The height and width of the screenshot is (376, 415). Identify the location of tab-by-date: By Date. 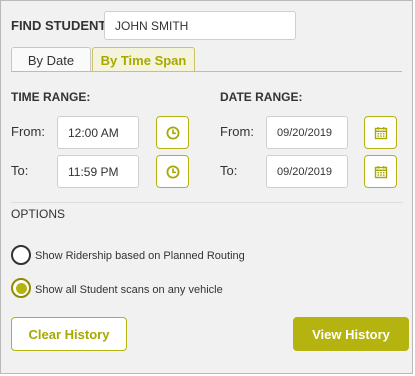
(51, 59).